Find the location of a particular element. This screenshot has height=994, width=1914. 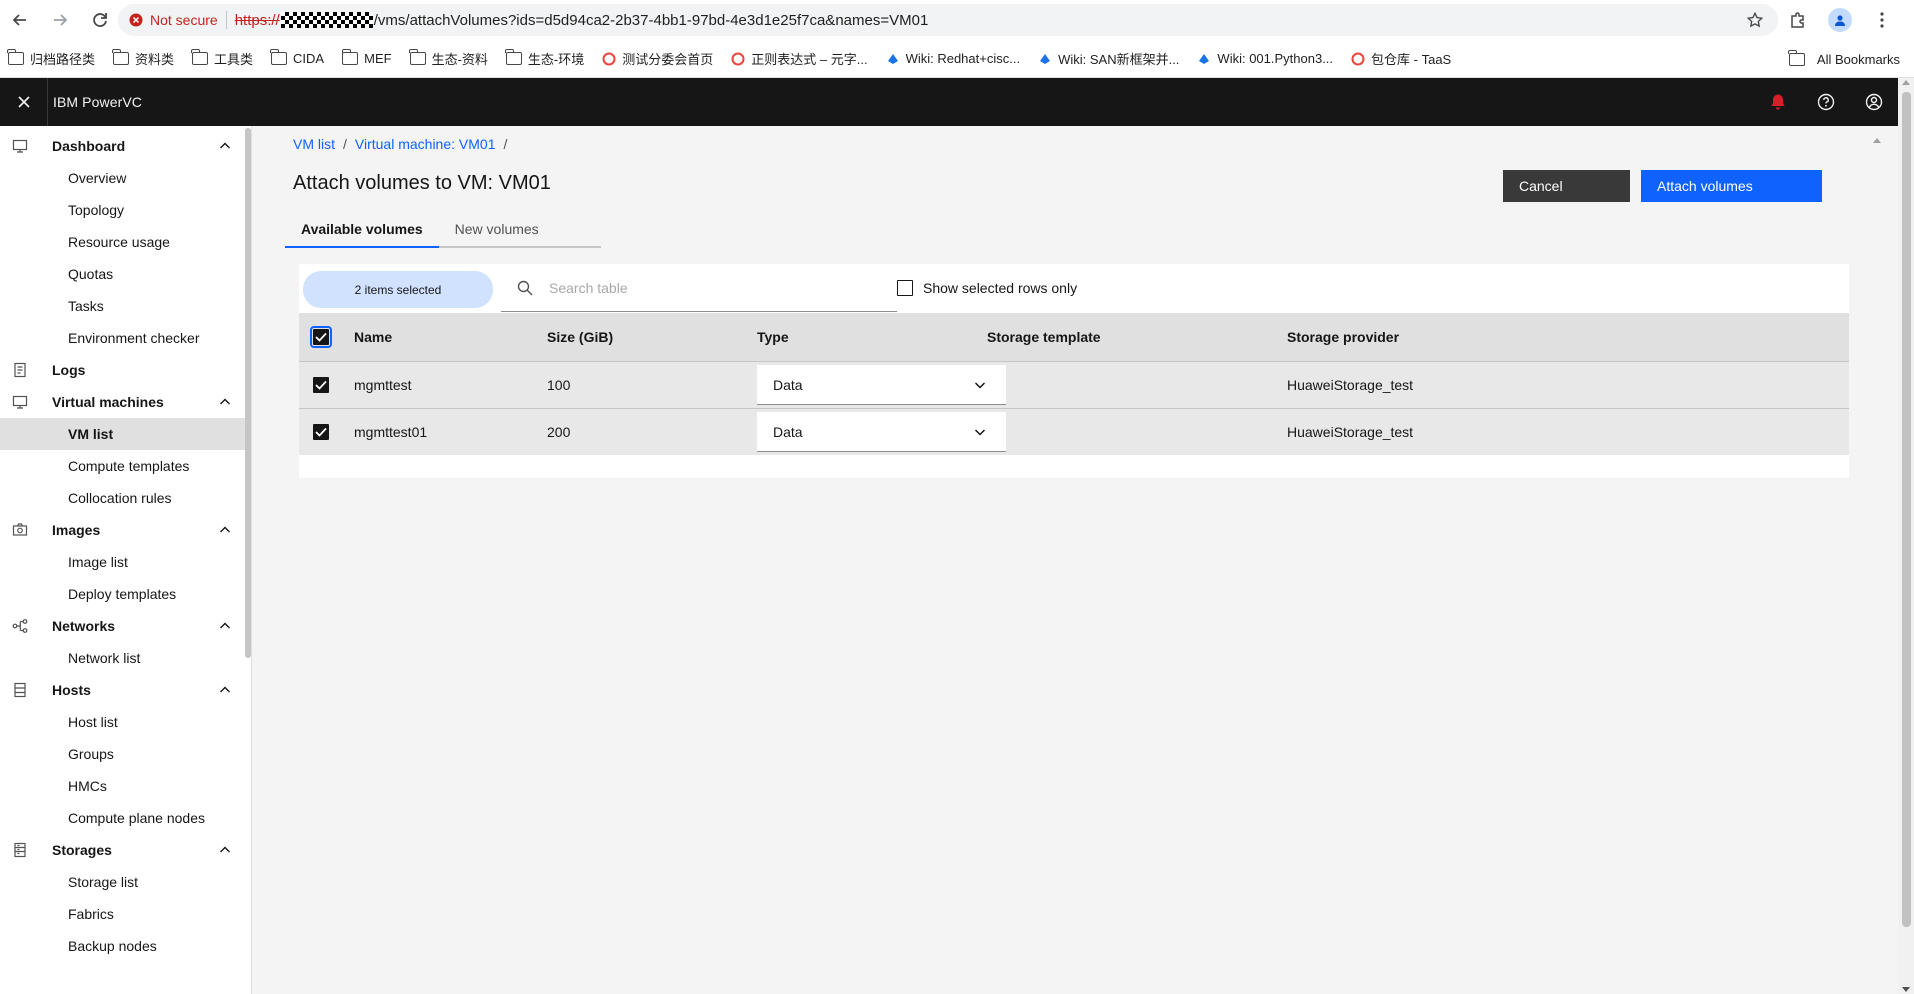

browser-menu-button is located at coordinates (1882, 20).